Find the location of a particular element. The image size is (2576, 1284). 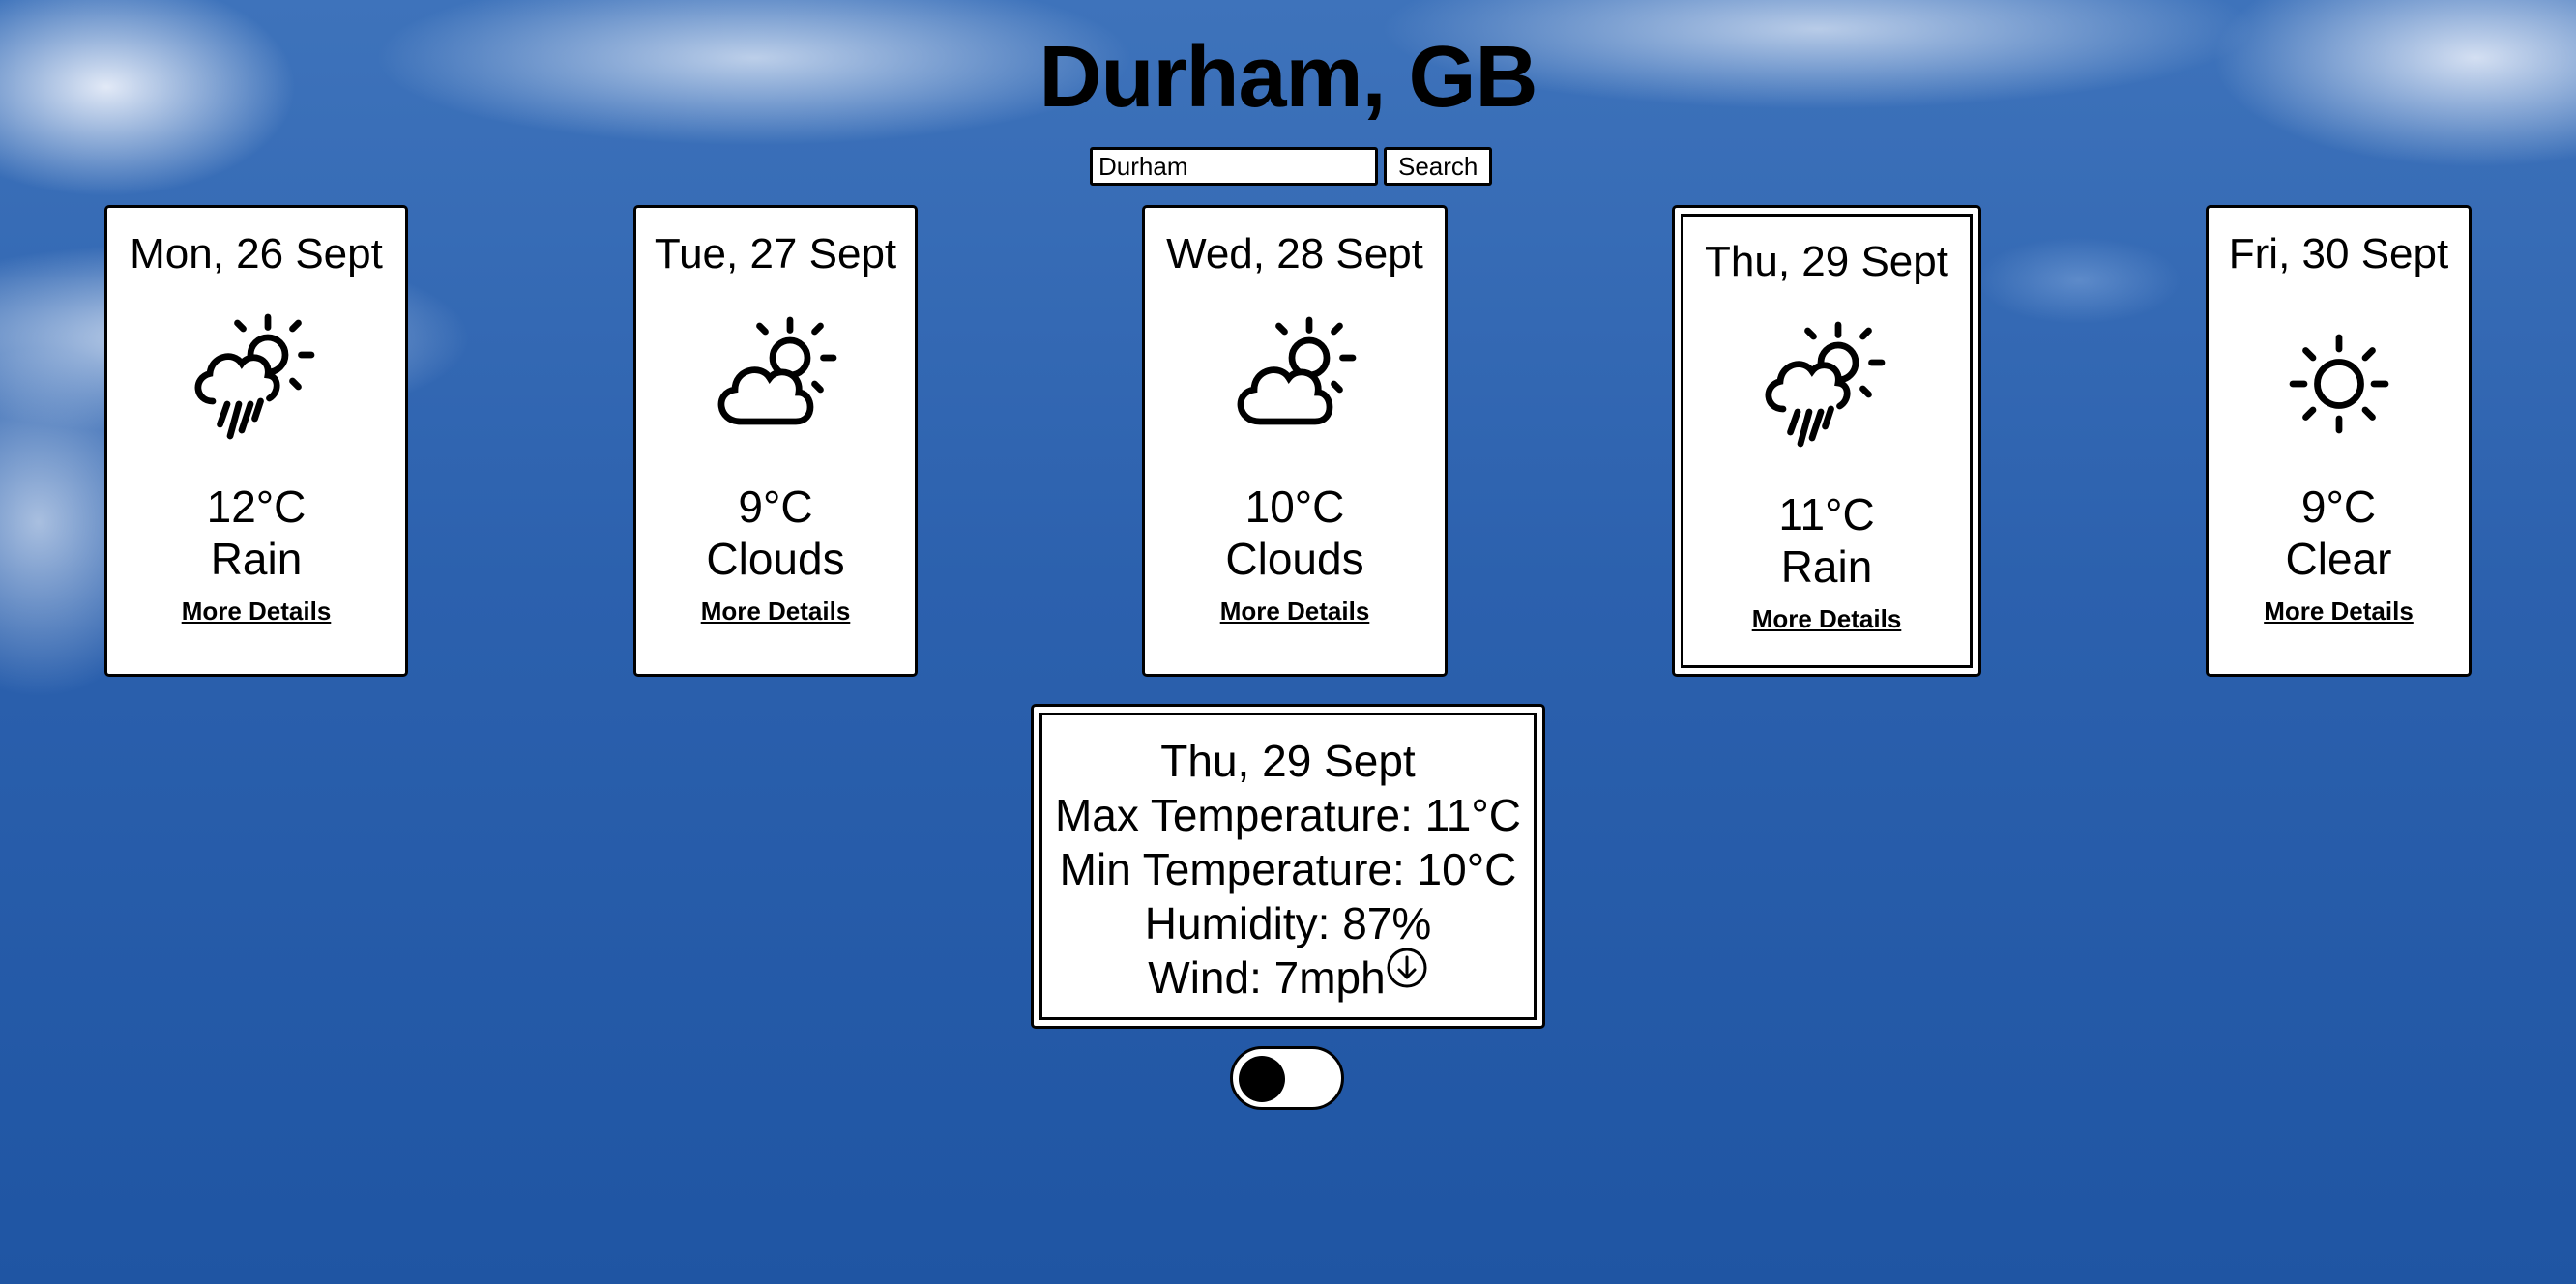

forecast-card-mon: Mon, 26 Sept 12°C Rain More Details is located at coordinates (256, 441).